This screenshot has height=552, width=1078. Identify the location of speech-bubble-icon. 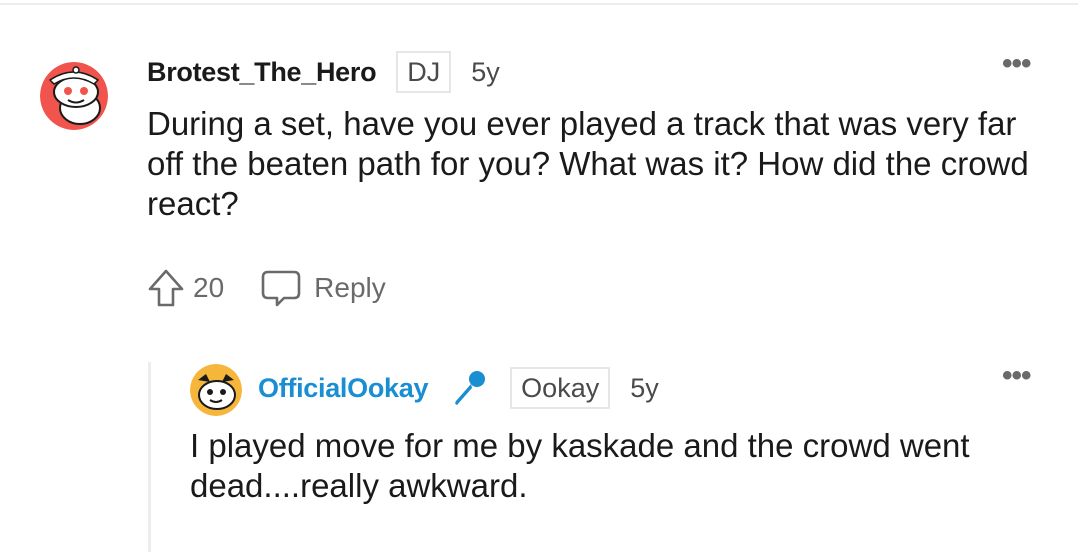
(281, 288).